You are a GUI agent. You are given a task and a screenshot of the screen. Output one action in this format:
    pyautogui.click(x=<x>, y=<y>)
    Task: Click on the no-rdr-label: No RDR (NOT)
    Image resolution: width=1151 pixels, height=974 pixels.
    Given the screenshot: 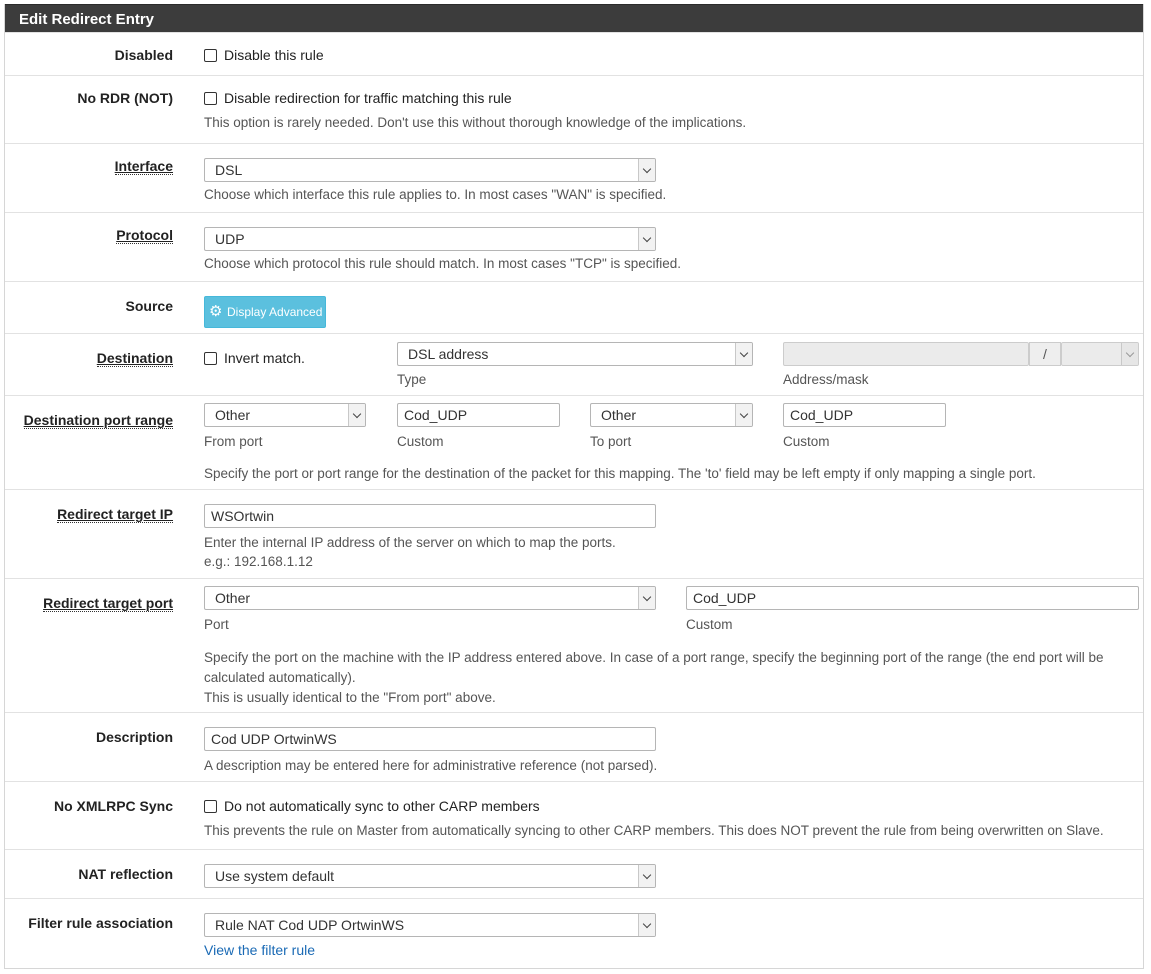 What is the action you would take?
    pyautogui.click(x=125, y=98)
    